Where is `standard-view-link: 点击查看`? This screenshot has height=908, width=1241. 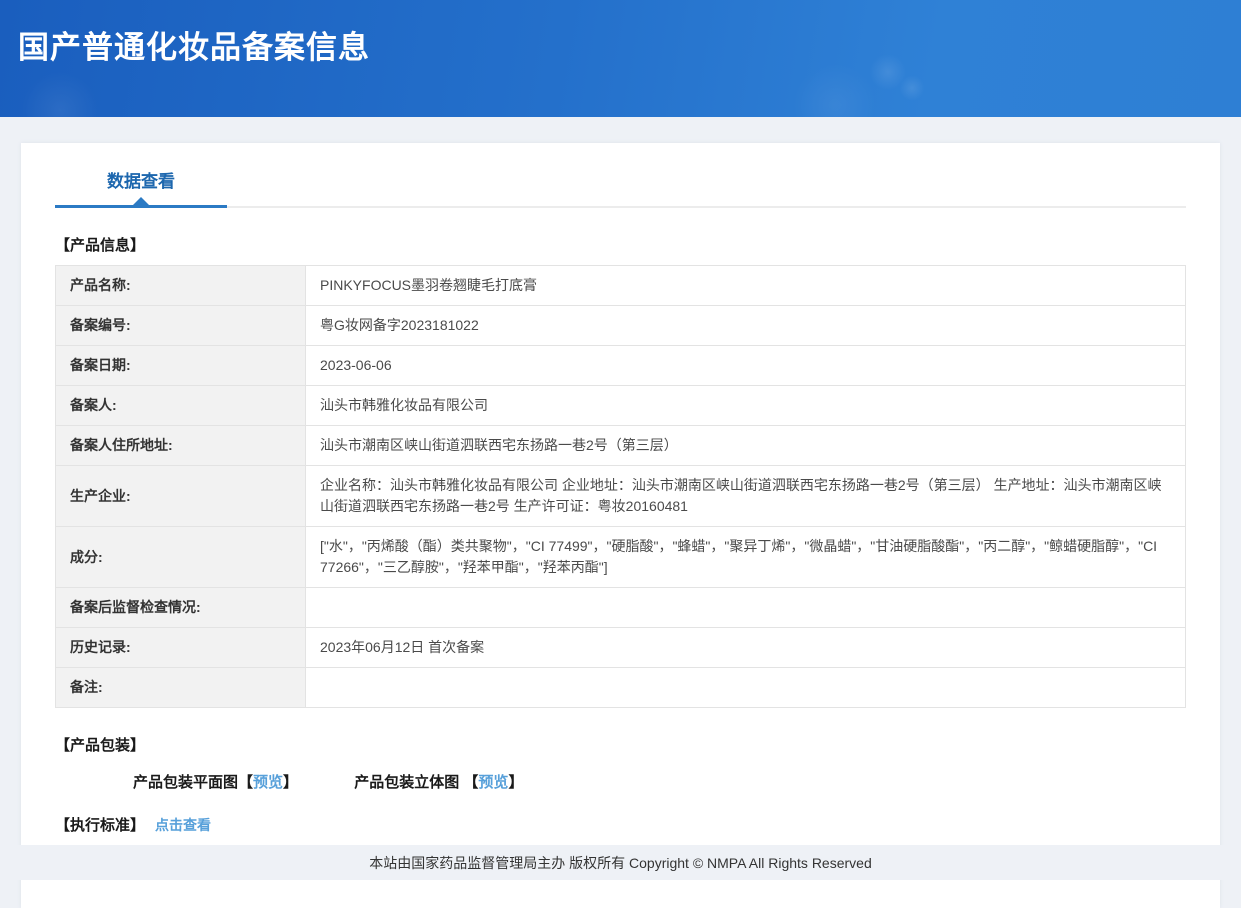
standard-view-link: 点击查看 is located at coordinates (183, 825).